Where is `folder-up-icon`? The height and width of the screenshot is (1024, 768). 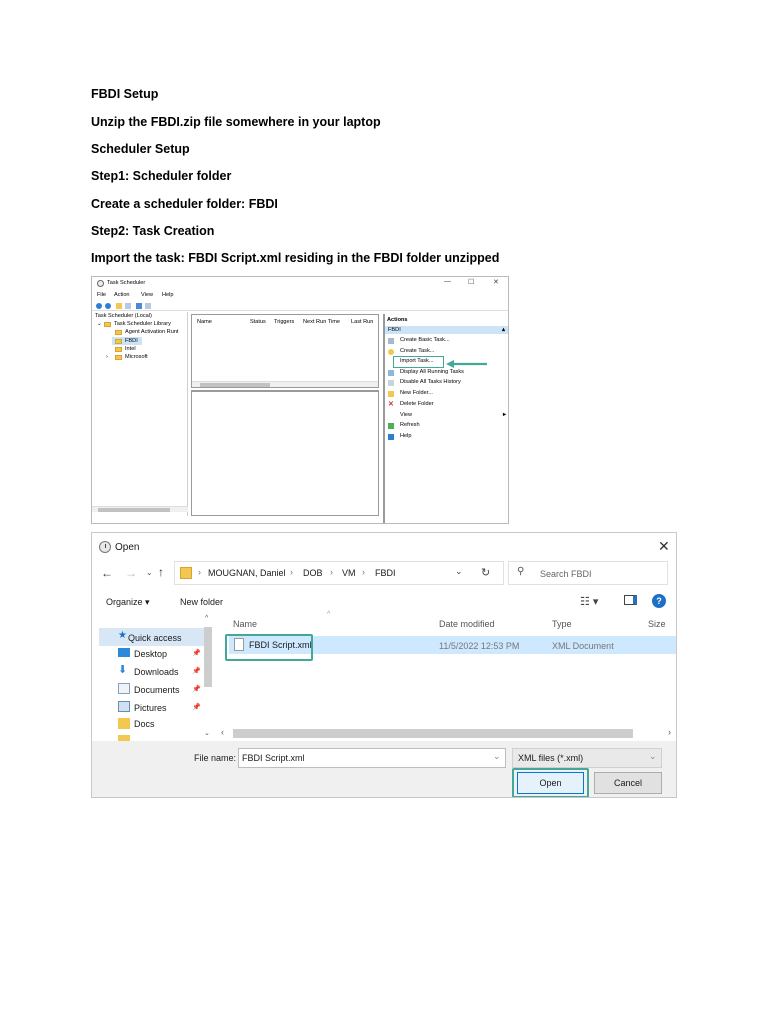
folder-up-icon is located at coordinates (119, 306).